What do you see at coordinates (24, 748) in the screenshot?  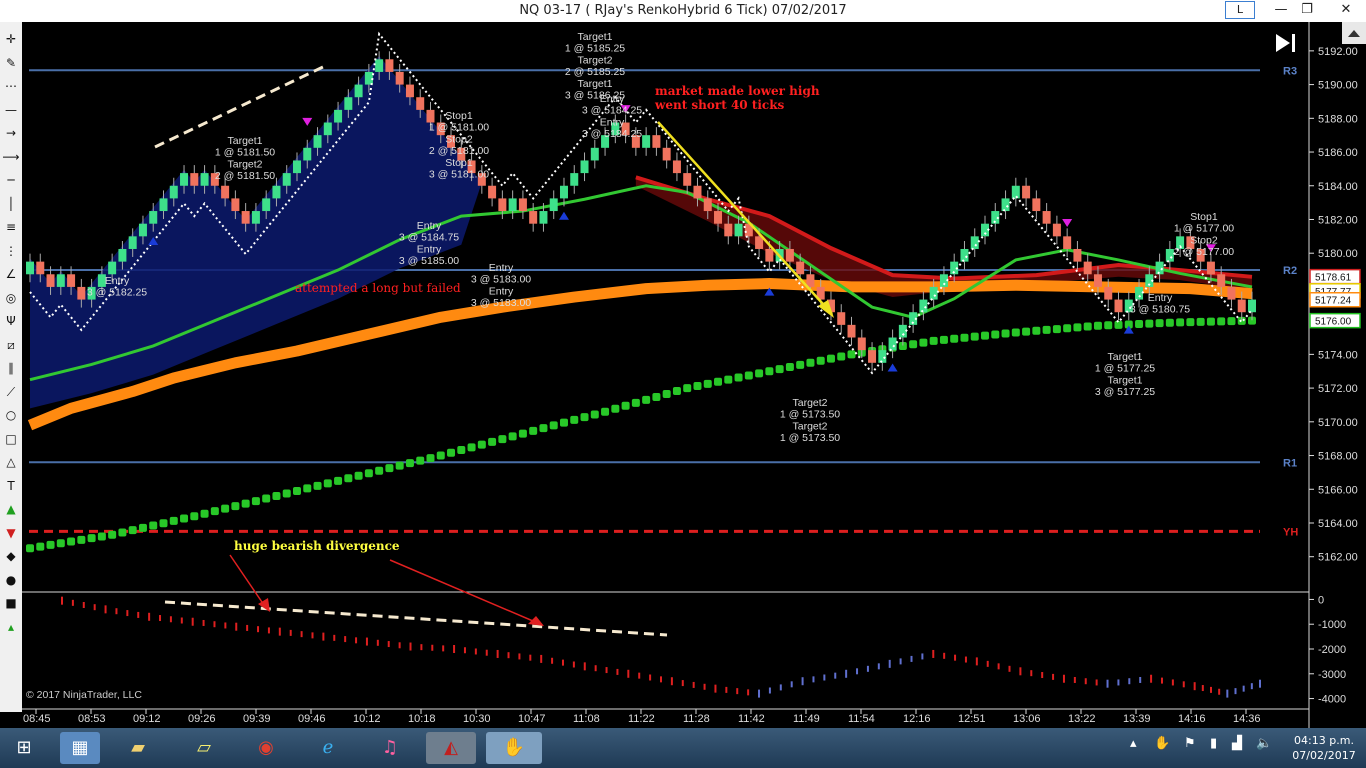 I see `windows-start-icon: ⊞` at bounding box center [24, 748].